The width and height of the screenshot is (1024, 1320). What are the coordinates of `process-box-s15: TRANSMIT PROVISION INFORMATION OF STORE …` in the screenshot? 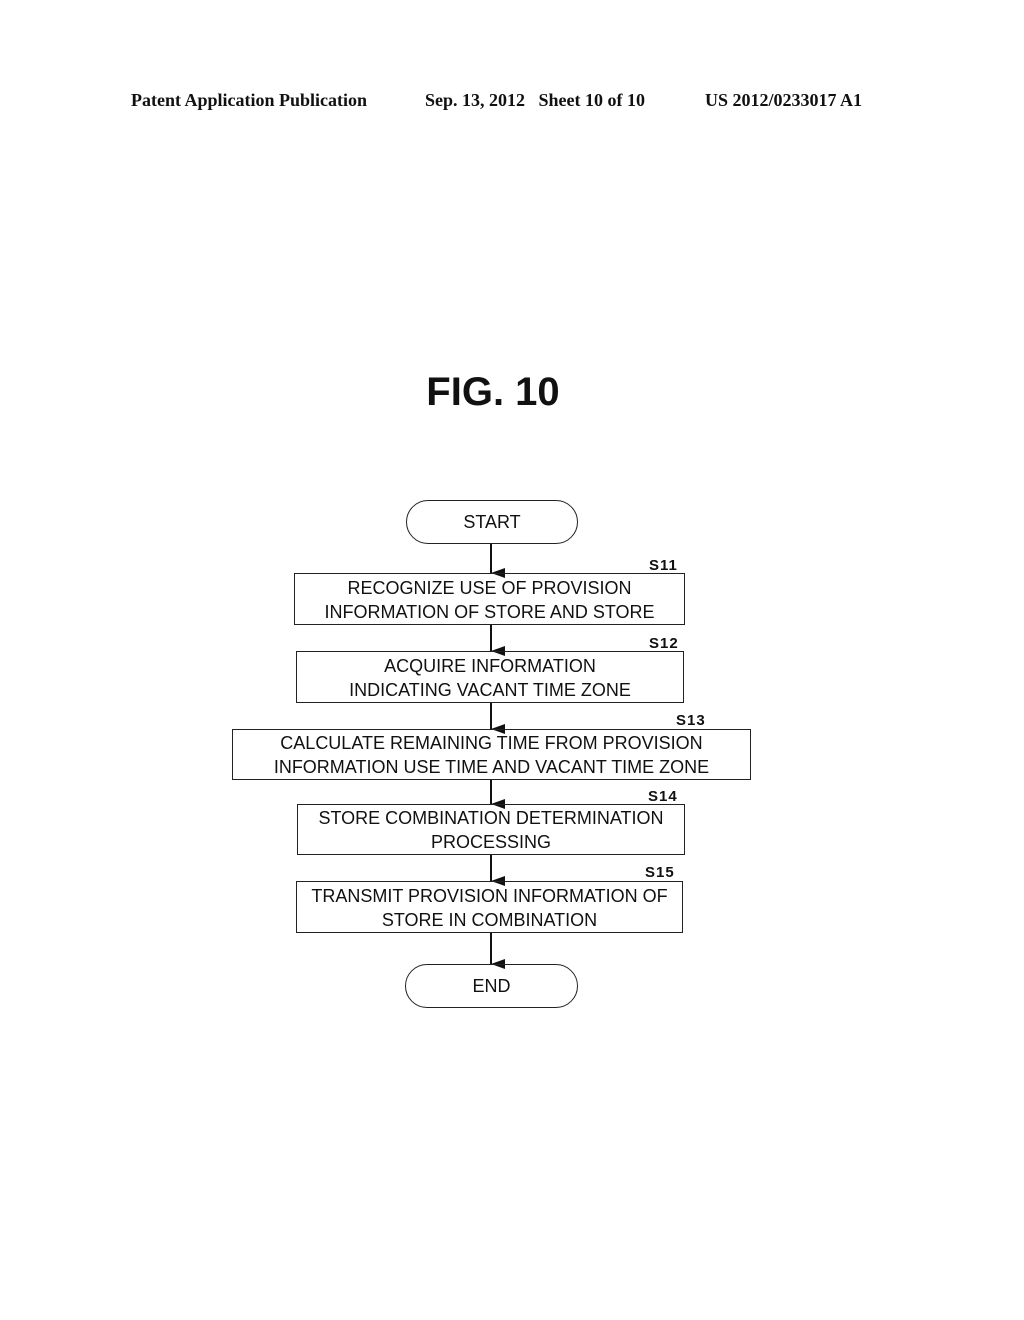 It's located at (489, 907).